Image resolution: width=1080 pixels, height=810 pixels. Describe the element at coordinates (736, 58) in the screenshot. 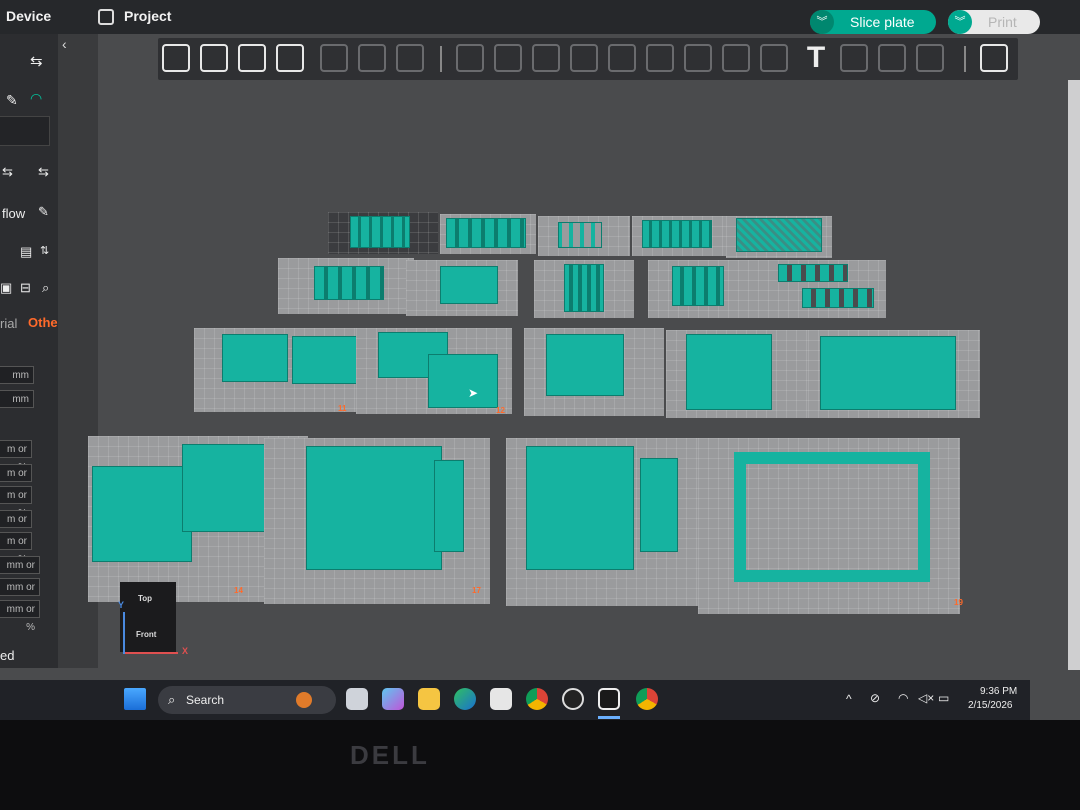

I see `seam-paint-icon` at that location.